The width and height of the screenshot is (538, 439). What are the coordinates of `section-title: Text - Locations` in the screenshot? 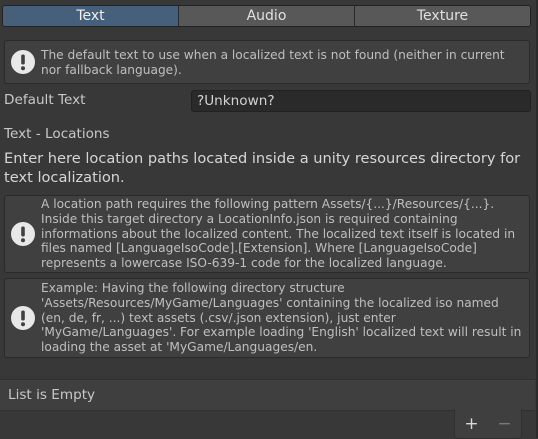 It's located at (57, 134).